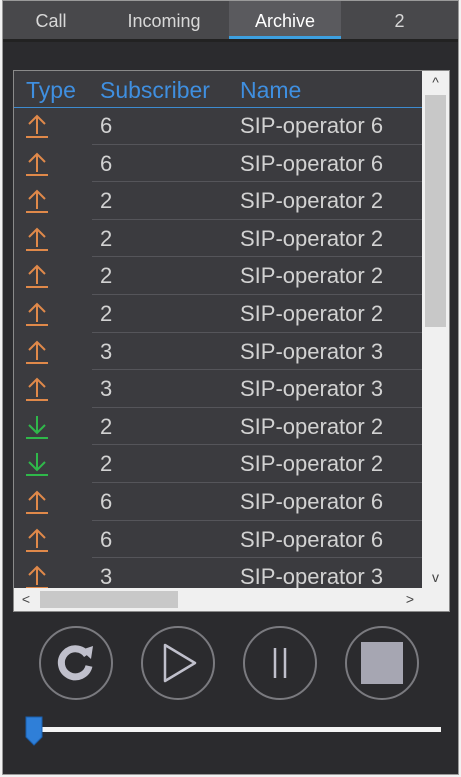 Image resolution: width=461 pixels, height=777 pixels. What do you see at coordinates (230, 40) in the screenshot?
I see `tab-divider` at bounding box center [230, 40].